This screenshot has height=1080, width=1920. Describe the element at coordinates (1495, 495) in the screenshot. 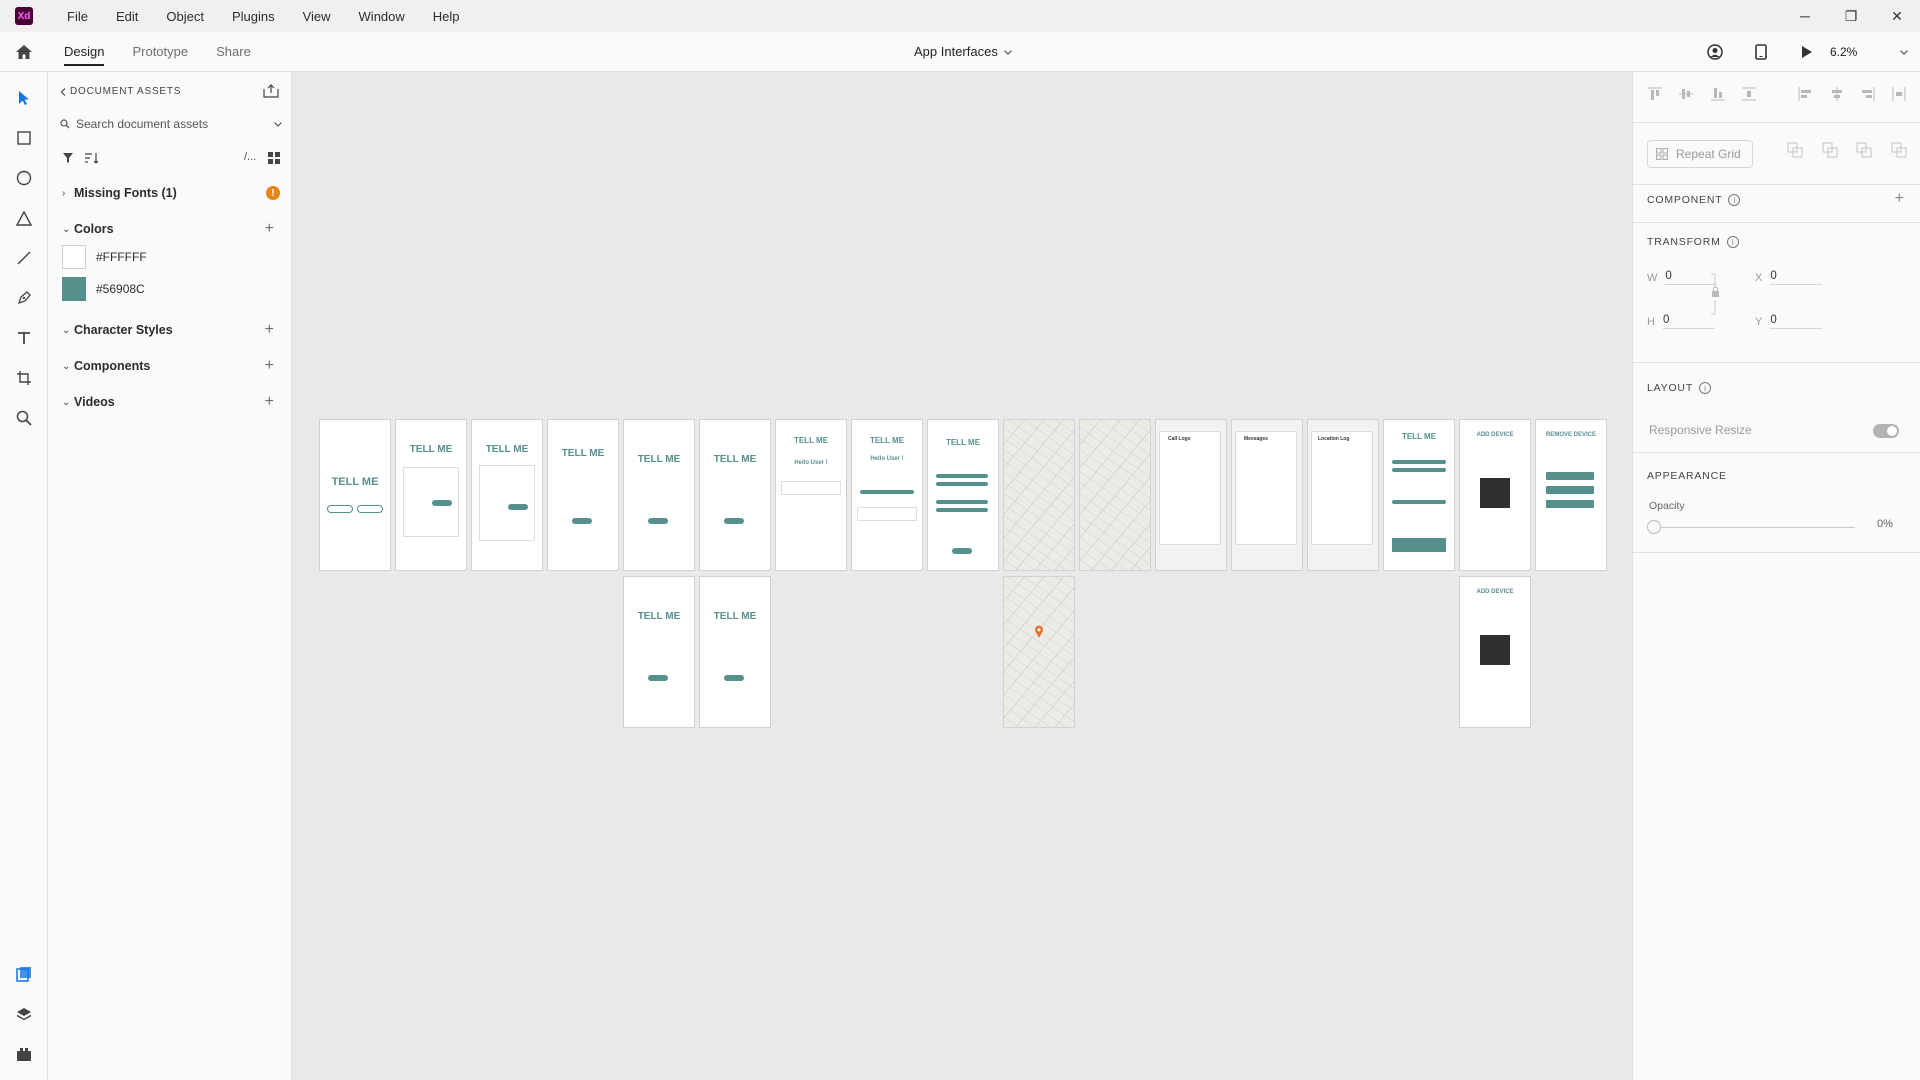

I see `artboard-add-device: ADD DEVICE` at that location.